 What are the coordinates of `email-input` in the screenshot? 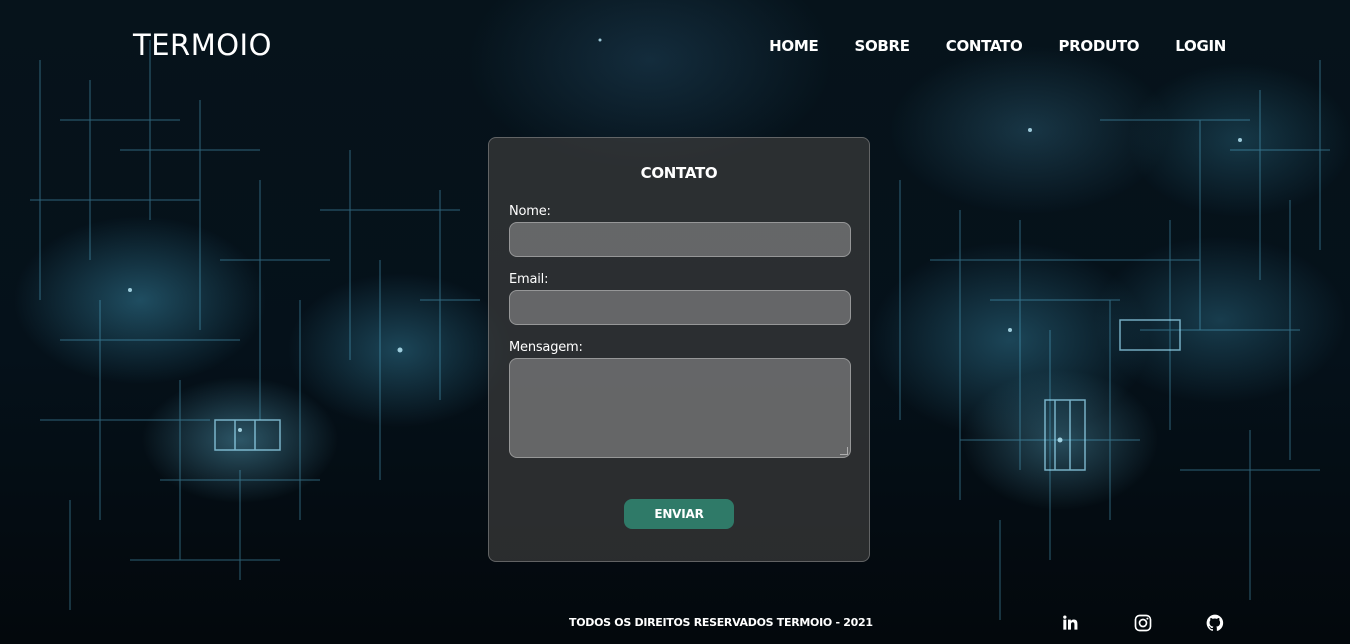 It's located at (680, 307).